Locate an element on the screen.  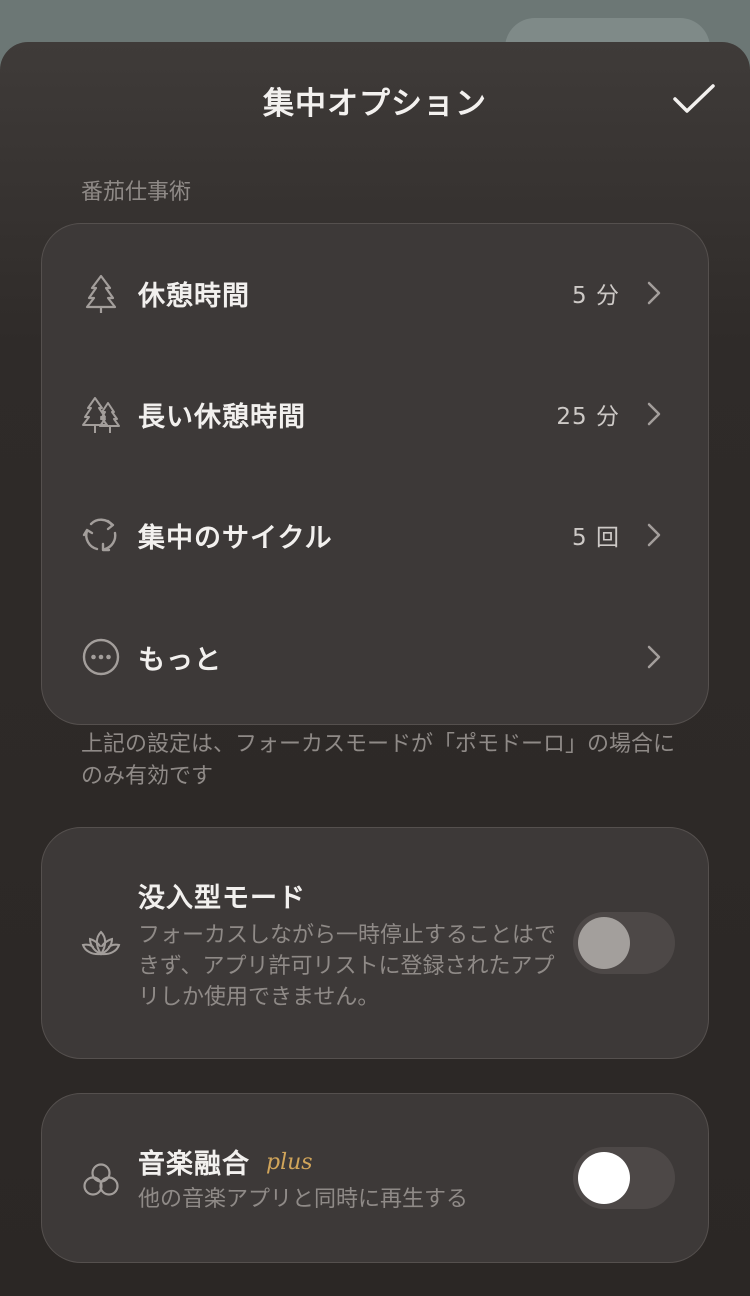
lotus-icon is located at coordinates (101, 944).